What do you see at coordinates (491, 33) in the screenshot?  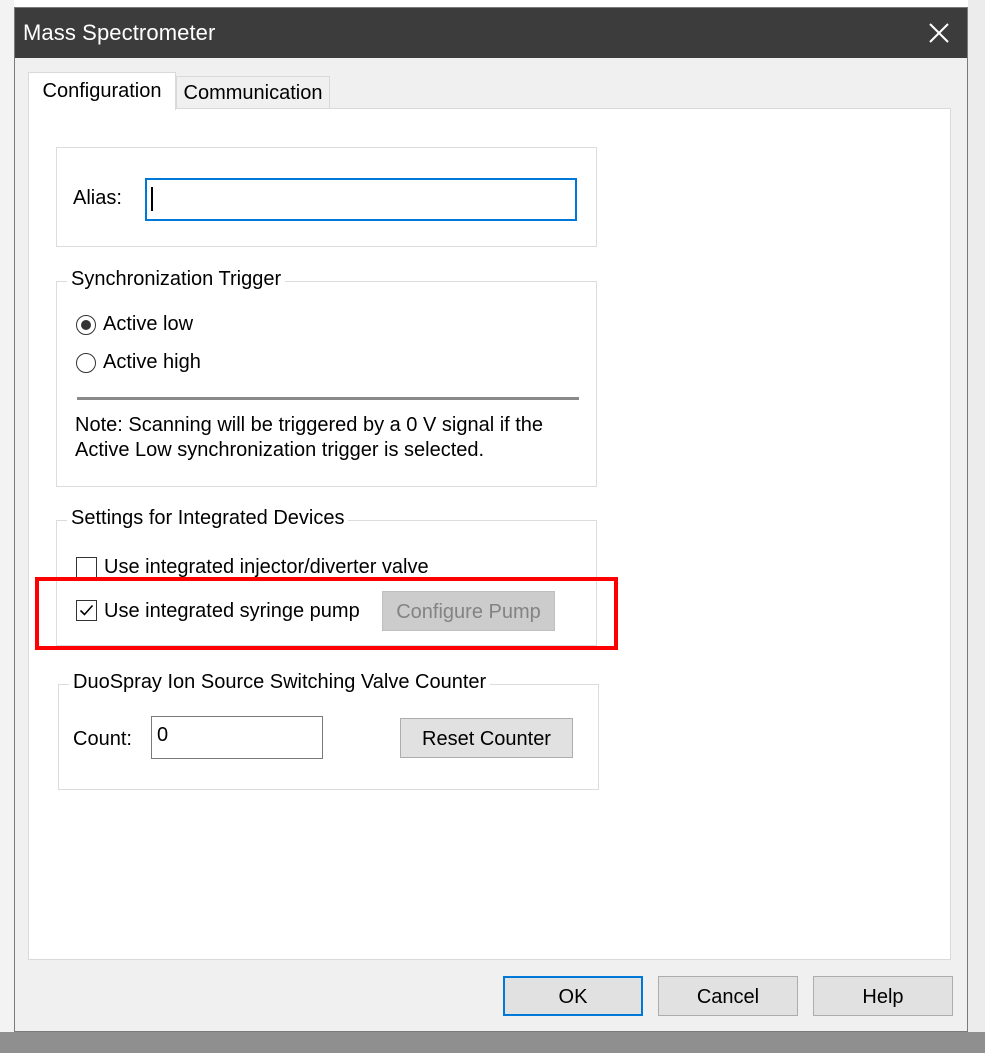 I see `title-bar: Mass Spectrometer` at bounding box center [491, 33].